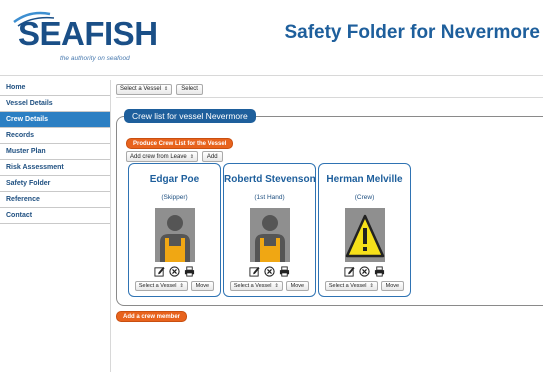 Image resolution: width=543 pixels, height=372 pixels. Describe the element at coordinates (174, 197) in the screenshot. I see `crew-role: (Skipper)` at that location.